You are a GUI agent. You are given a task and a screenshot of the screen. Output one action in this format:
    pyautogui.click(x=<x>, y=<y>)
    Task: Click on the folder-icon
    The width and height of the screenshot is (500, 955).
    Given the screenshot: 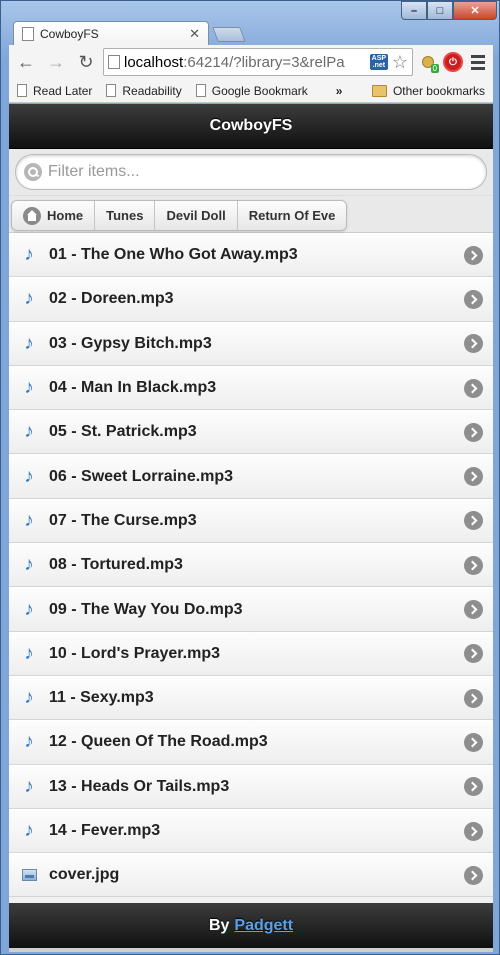 What is the action you would take?
    pyautogui.click(x=379, y=90)
    